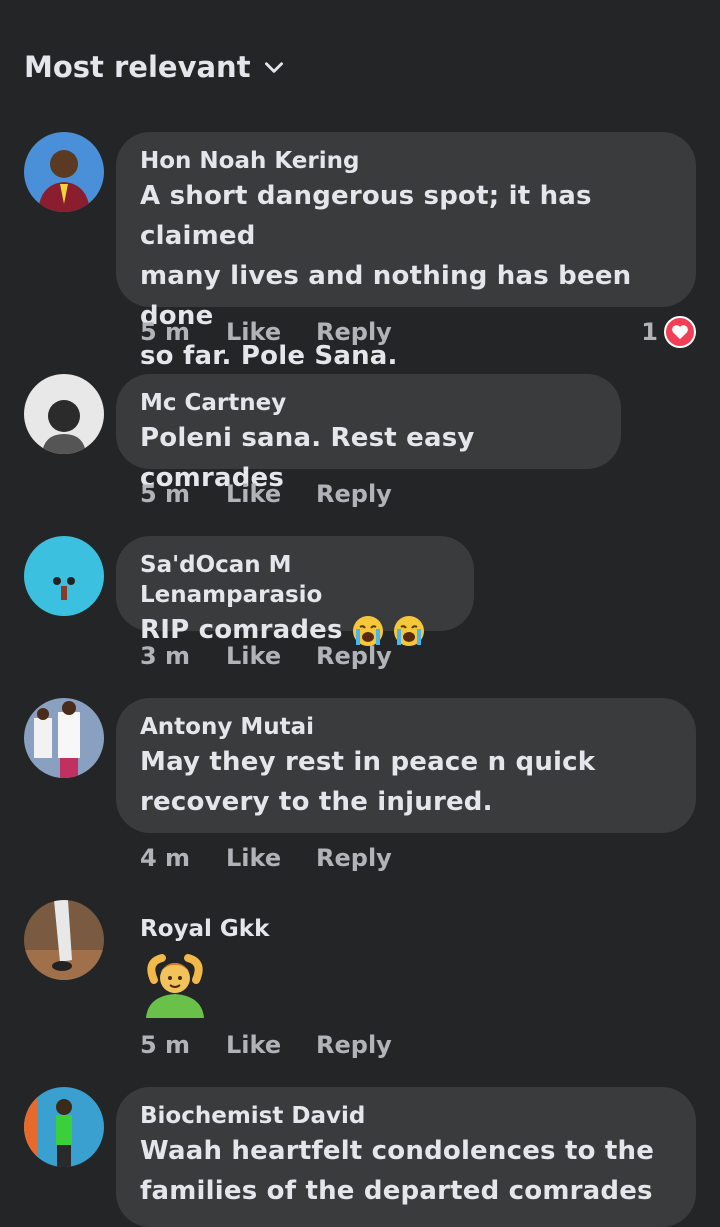 This screenshot has height=1227, width=720. Describe the element at coordinates (649, 332) in the screenshot. I see `reaction-count: 1` at that location.